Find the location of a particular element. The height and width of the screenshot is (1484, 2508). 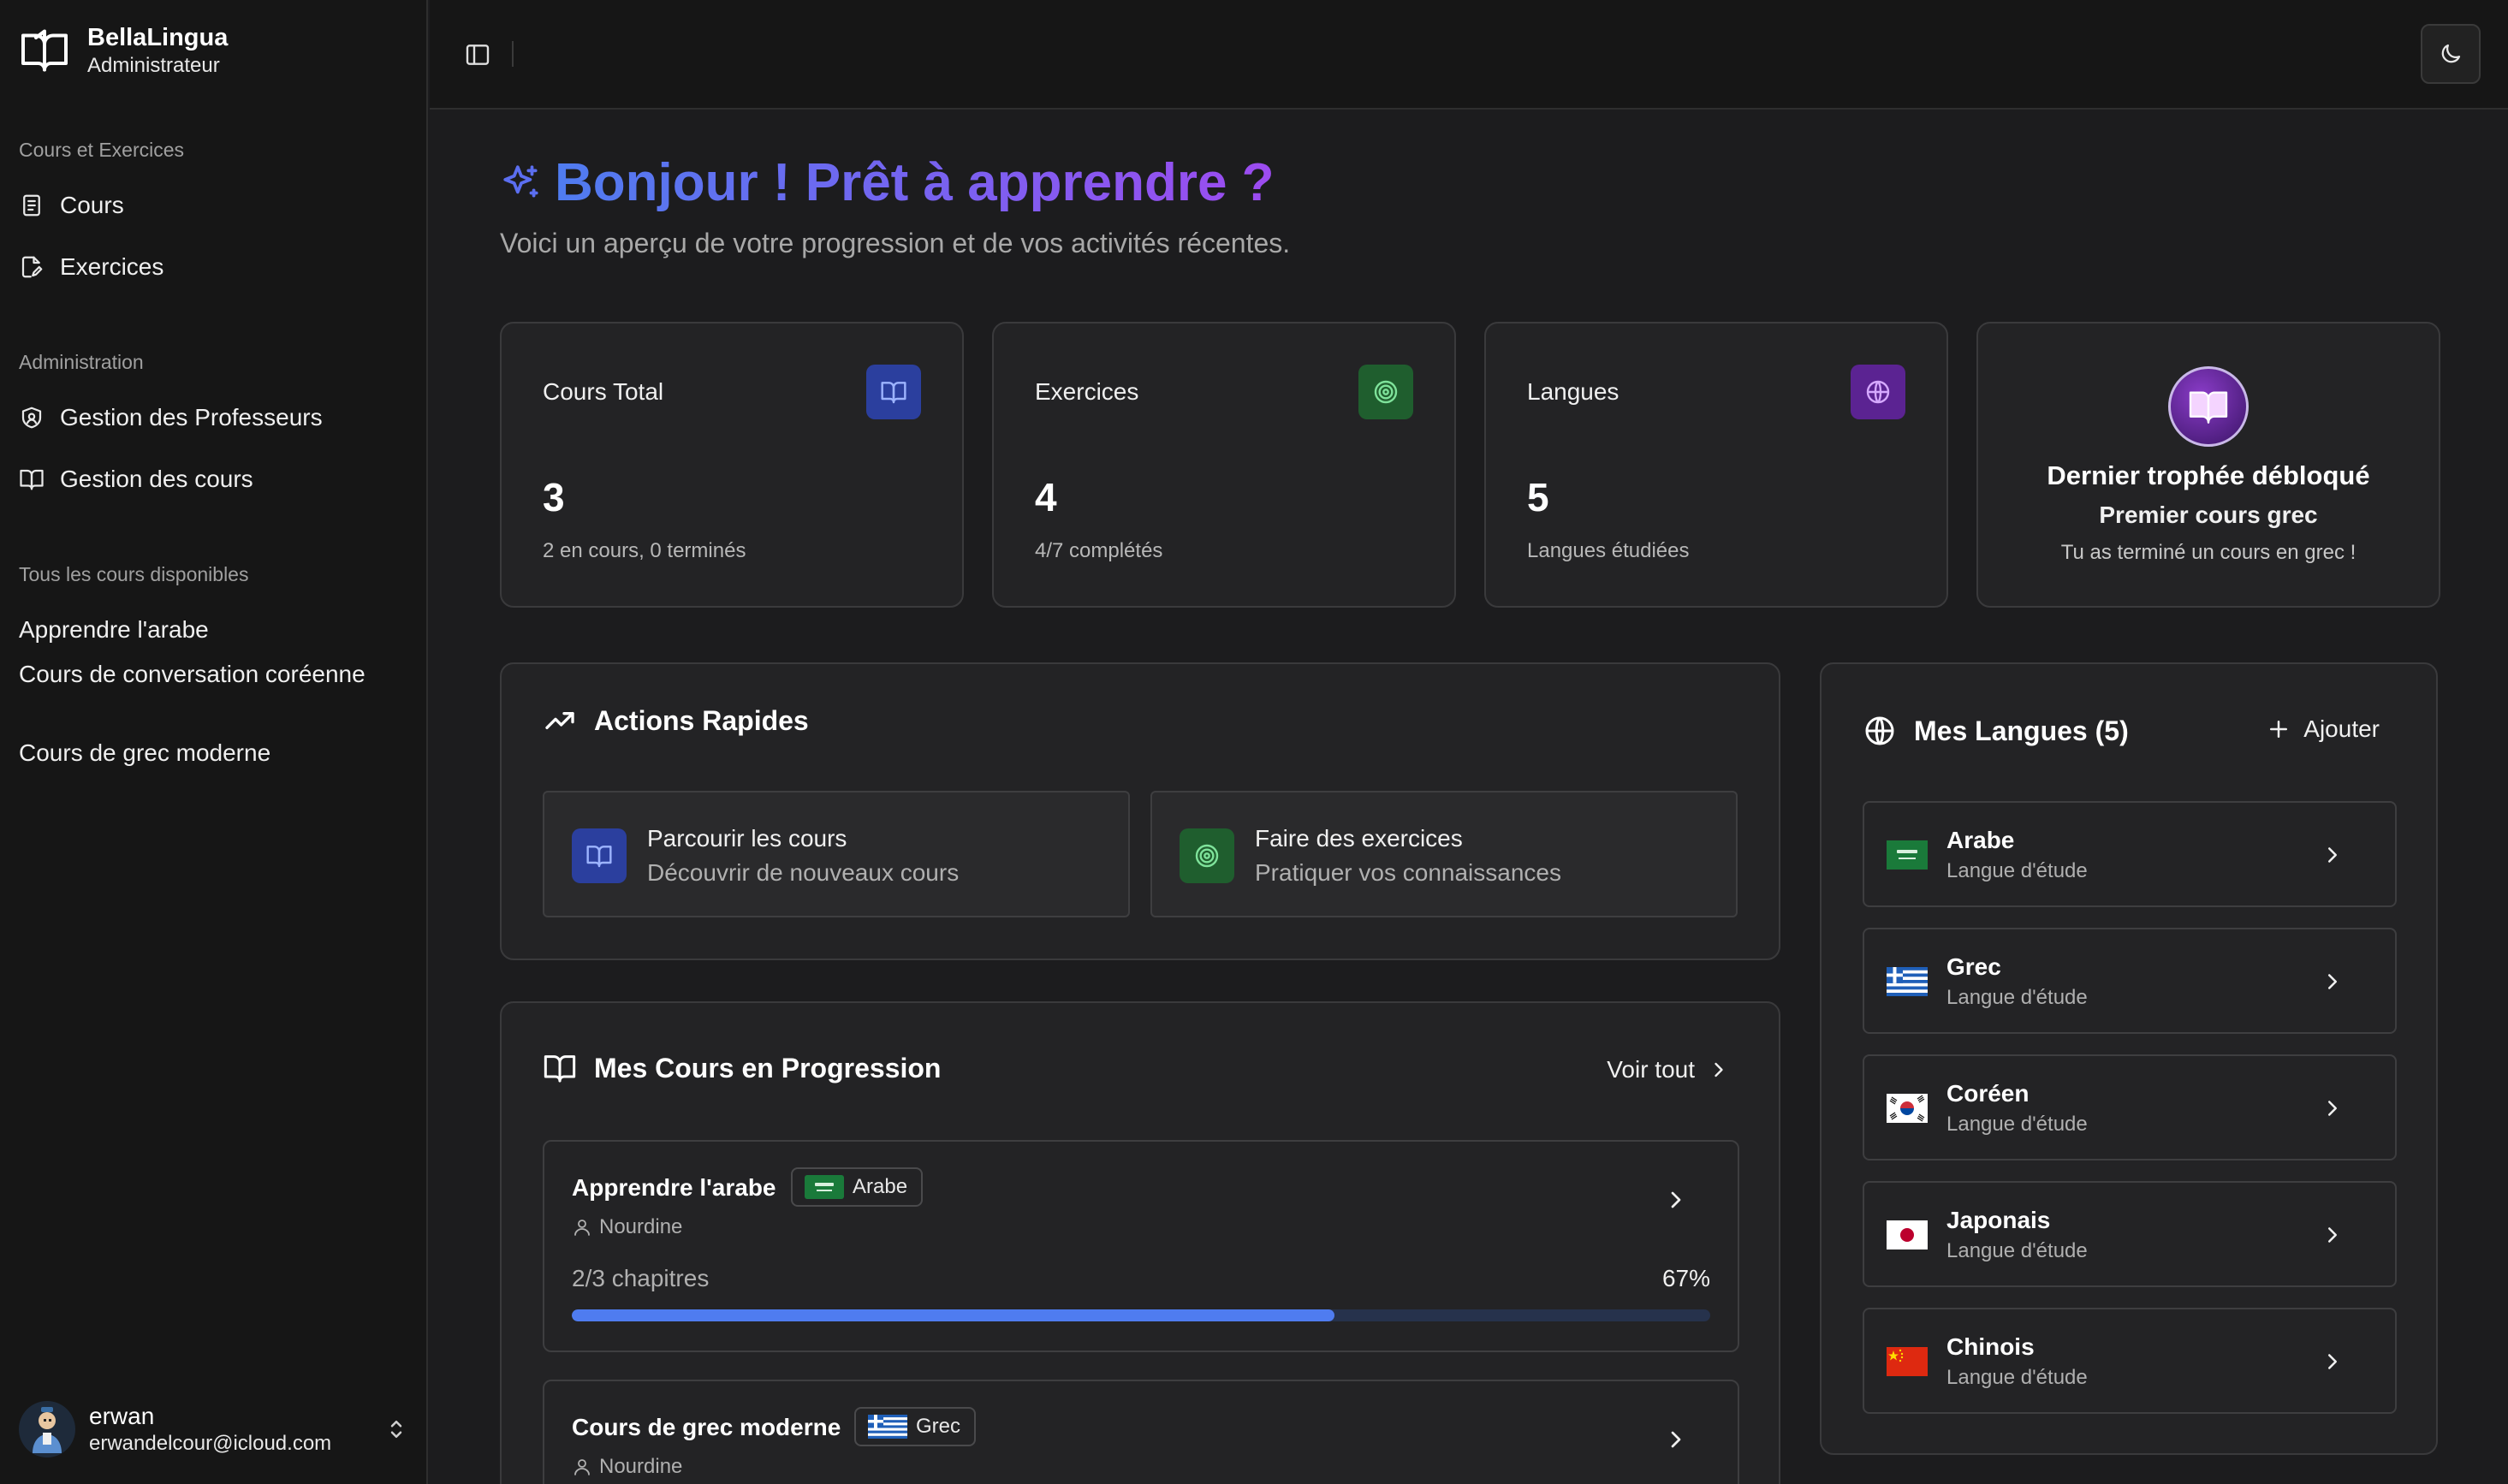

language-item-chinois: Chinois Langue d'étude is located at coordinates (2130, 1361).